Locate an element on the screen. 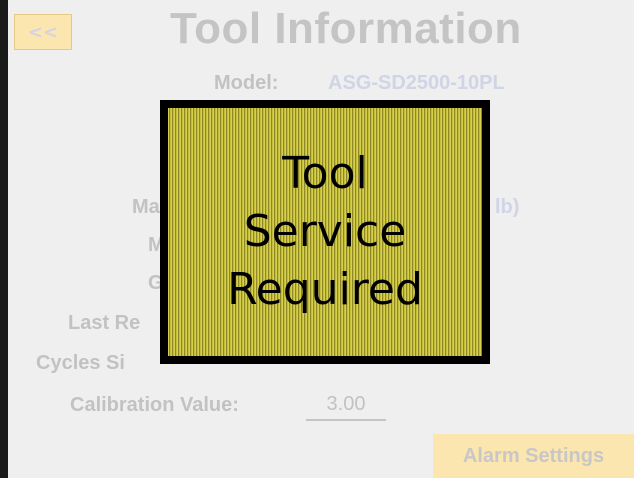 Image resolution: width=634 pixels, height=478 pixels. max-torque-unit-value: lb) is located at coordinates (507, 207).